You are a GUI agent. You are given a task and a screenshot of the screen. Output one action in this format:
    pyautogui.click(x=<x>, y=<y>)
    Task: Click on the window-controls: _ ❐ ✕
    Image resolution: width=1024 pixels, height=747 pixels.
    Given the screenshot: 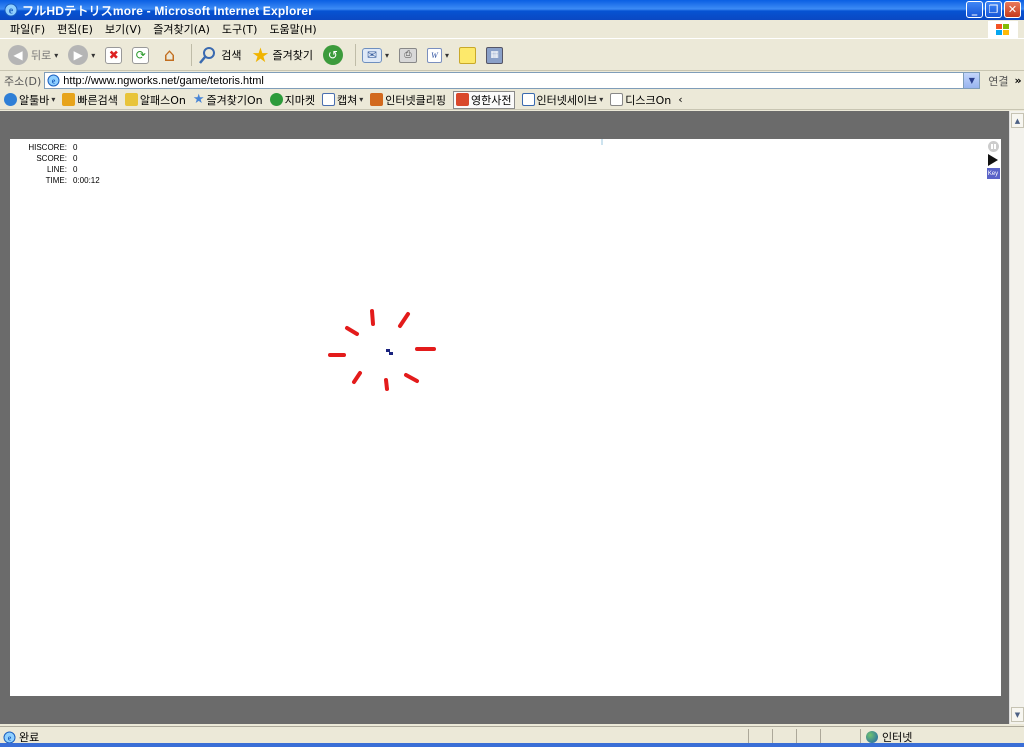 What is the action you would take?
    pyautogui.click(x=993, y=9)
    